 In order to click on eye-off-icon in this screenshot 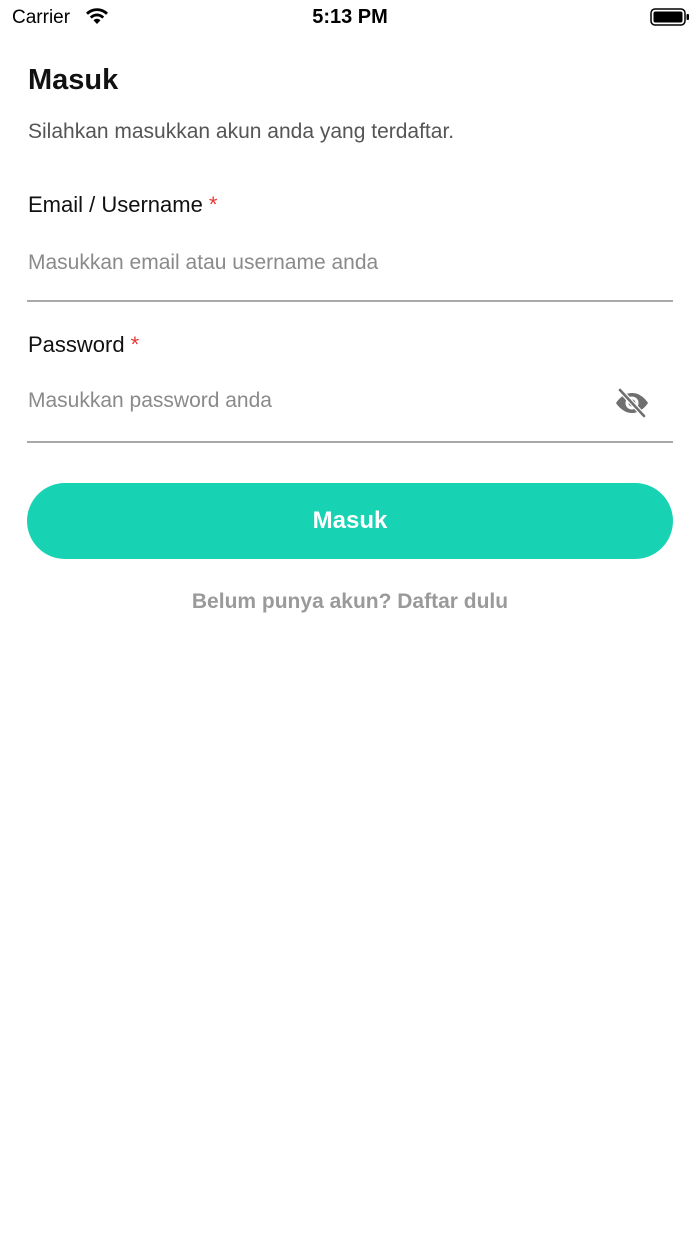, I will do `click(632, 403)`.